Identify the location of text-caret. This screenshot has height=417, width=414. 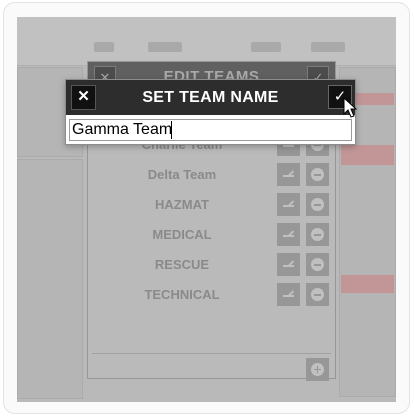
(171, 130).